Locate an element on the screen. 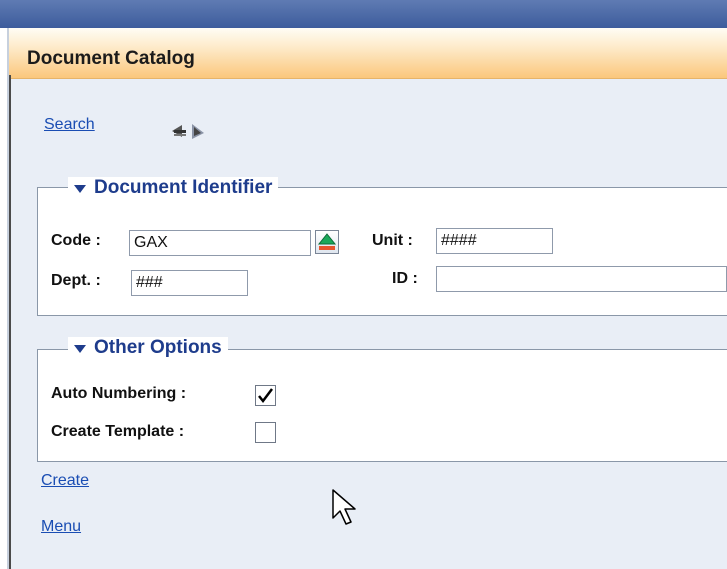  unit-label: Unit : is located at coordinates (392, 240).